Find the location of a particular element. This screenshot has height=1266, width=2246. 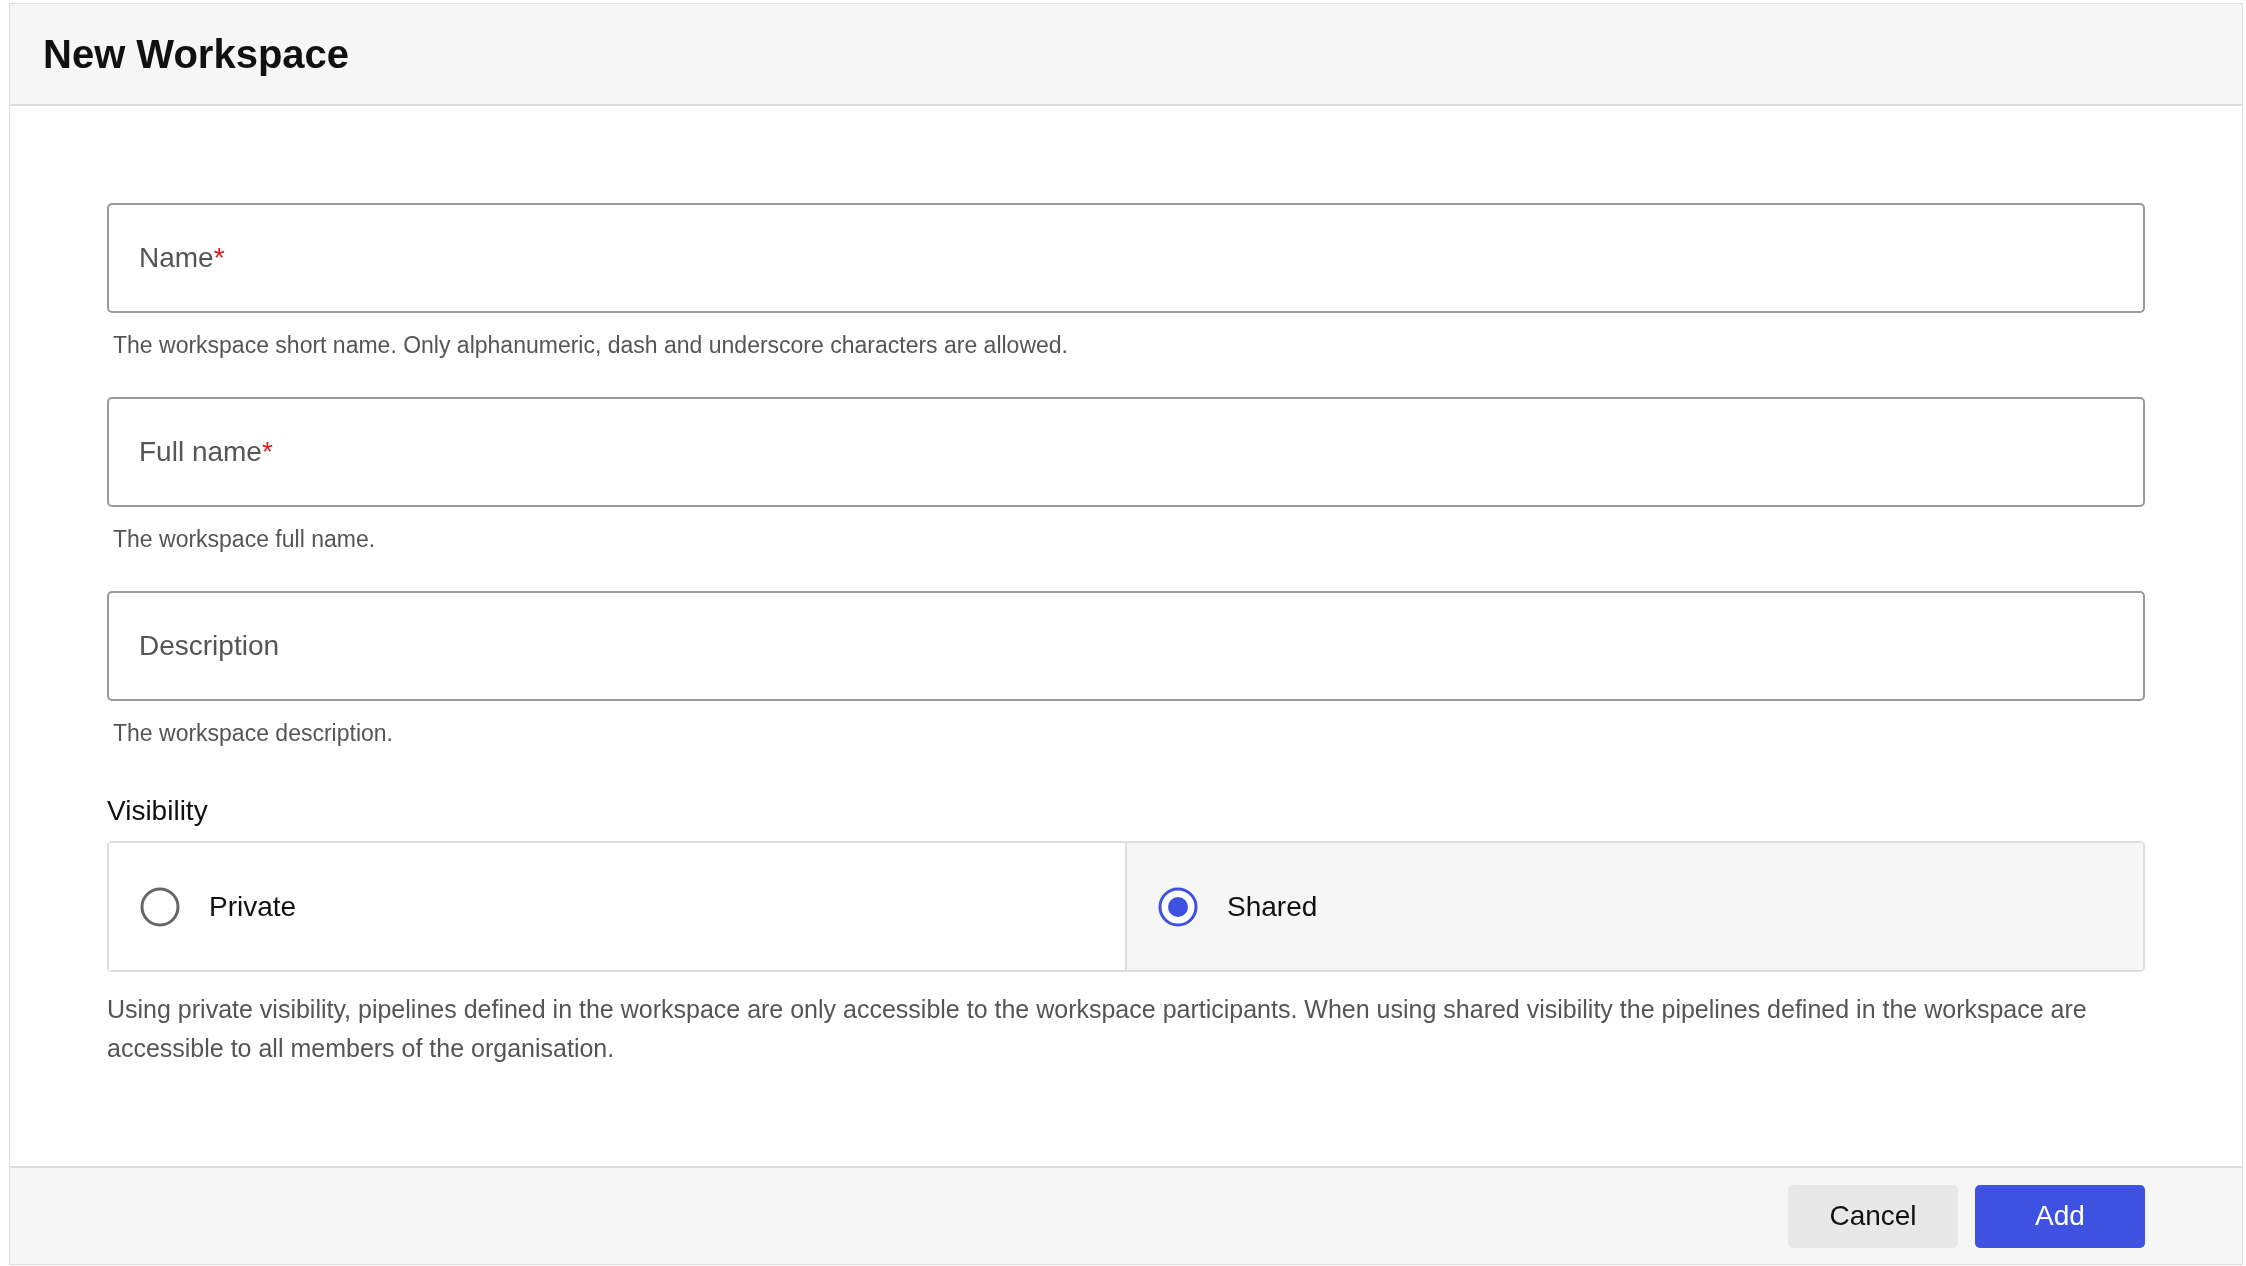

field-help-text: The workspace short name. Only alphanumeric, dash and underscore characters are allowed. is located at coordinates (591, 345).